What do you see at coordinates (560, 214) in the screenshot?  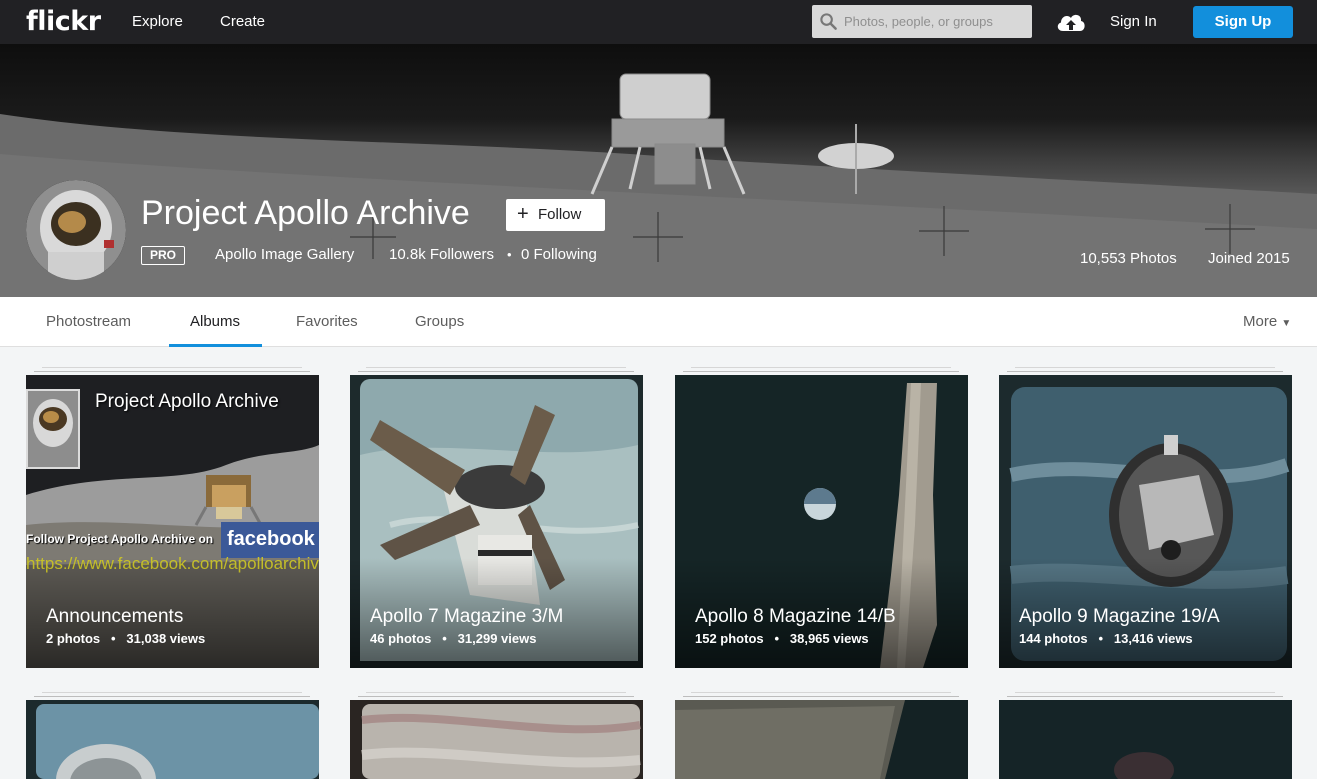 I see `follow-label: Follow` at bounding box center [560, 214].